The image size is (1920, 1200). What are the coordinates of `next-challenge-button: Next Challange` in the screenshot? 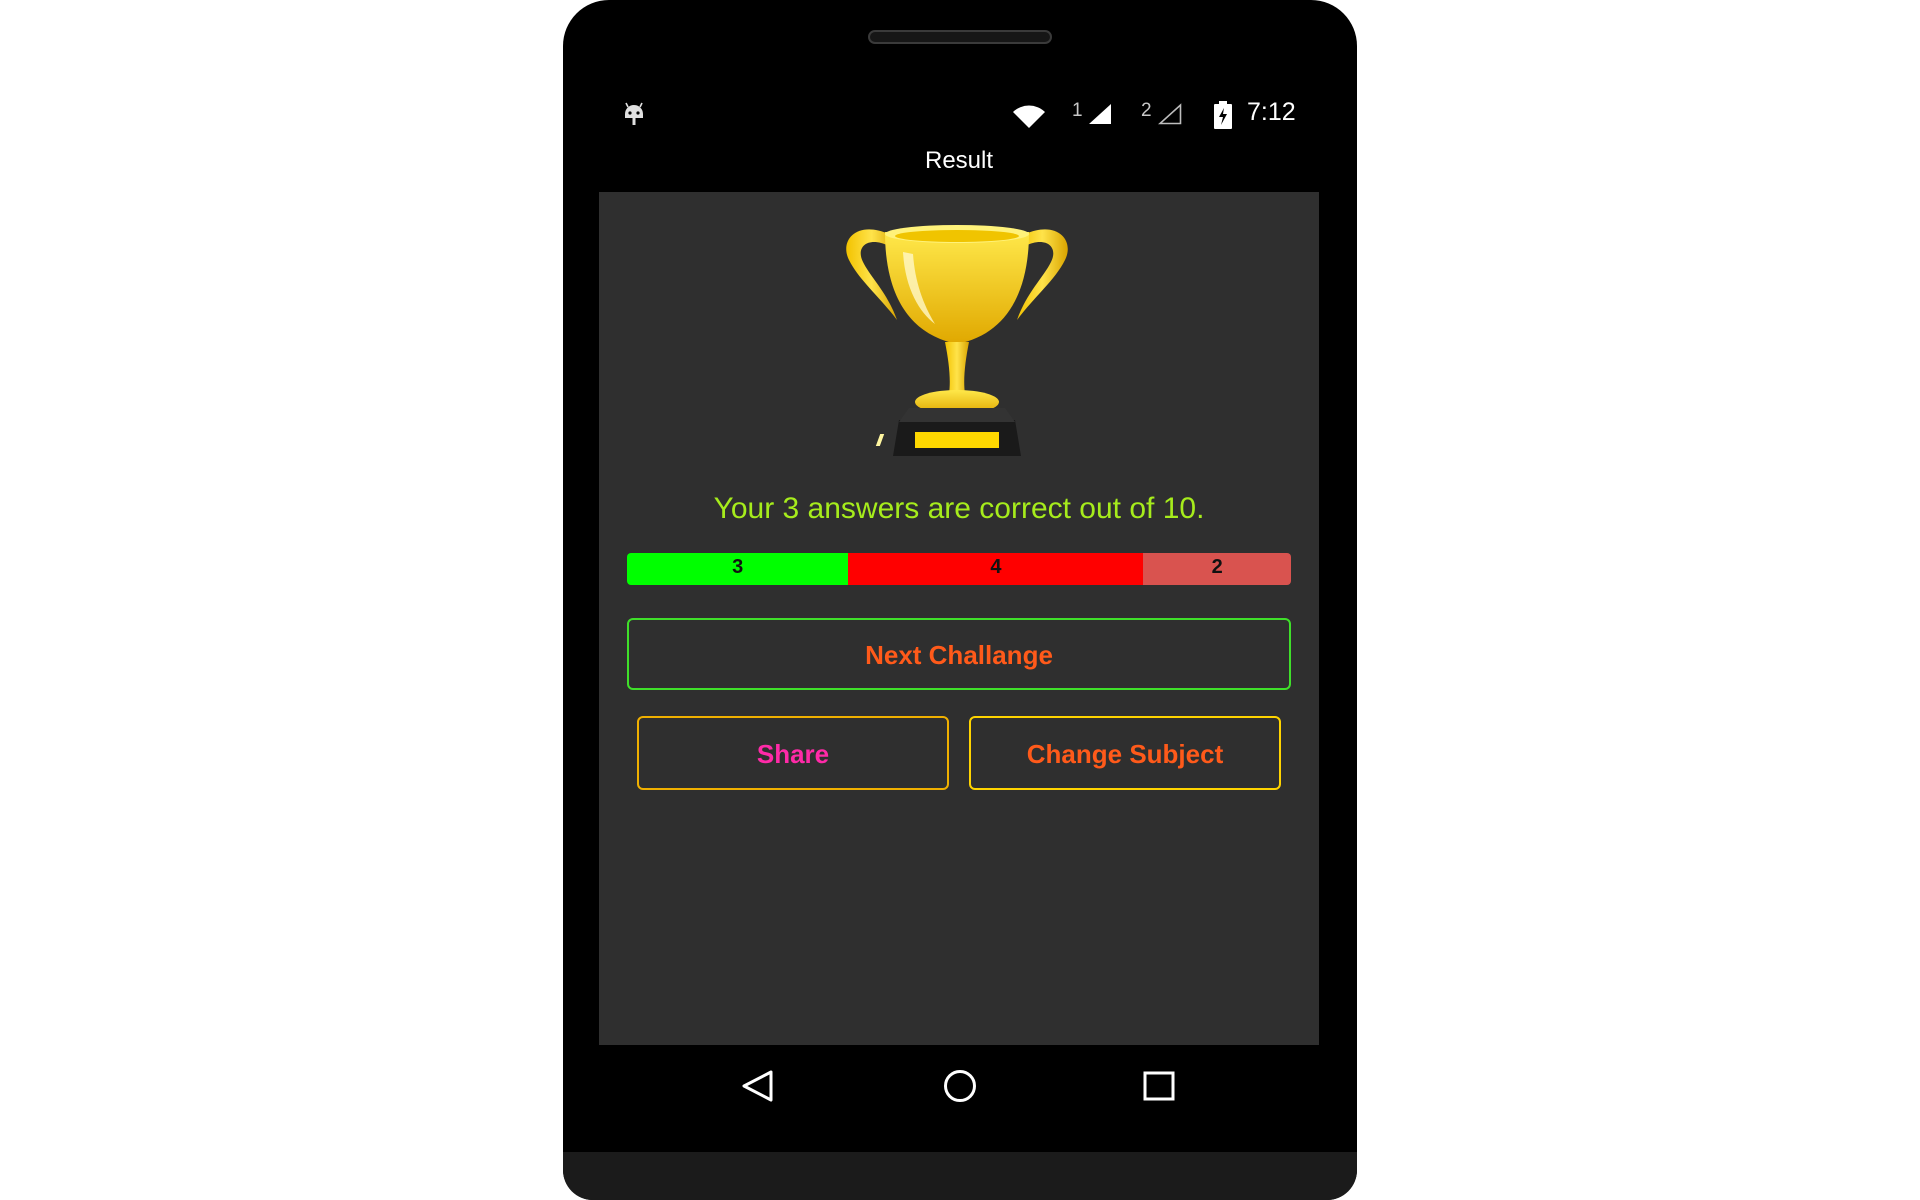 It's located at (959, 654).